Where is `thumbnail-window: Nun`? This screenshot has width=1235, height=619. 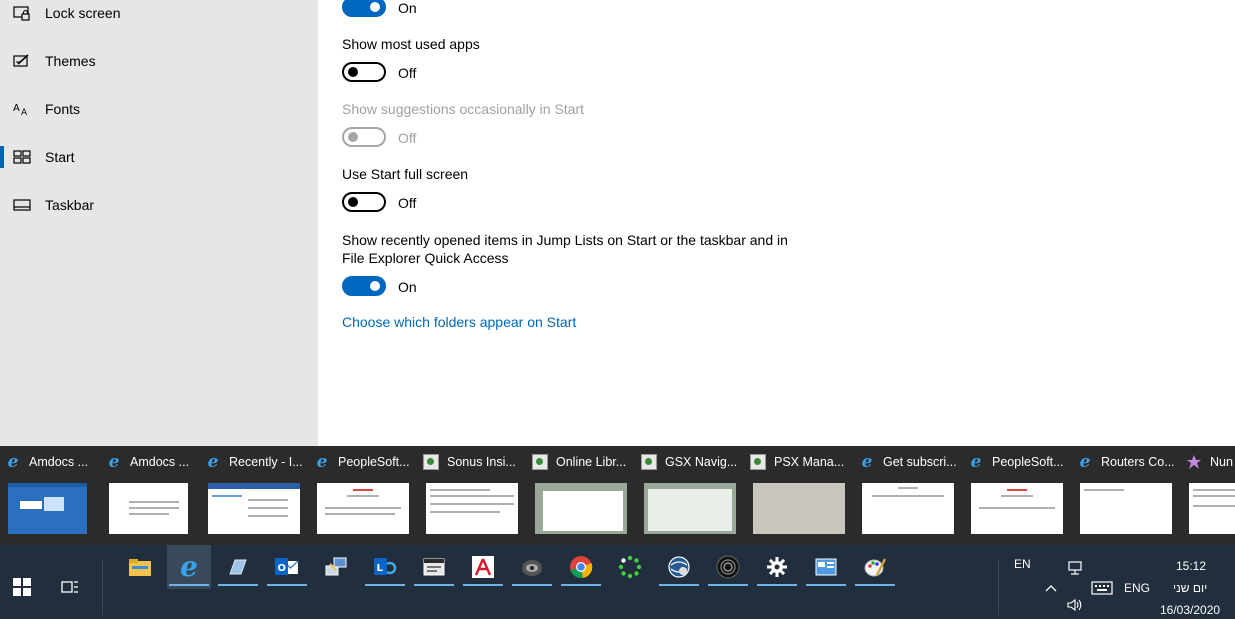
thumbnail-window: Nun is located at coordinates (1208, 495).